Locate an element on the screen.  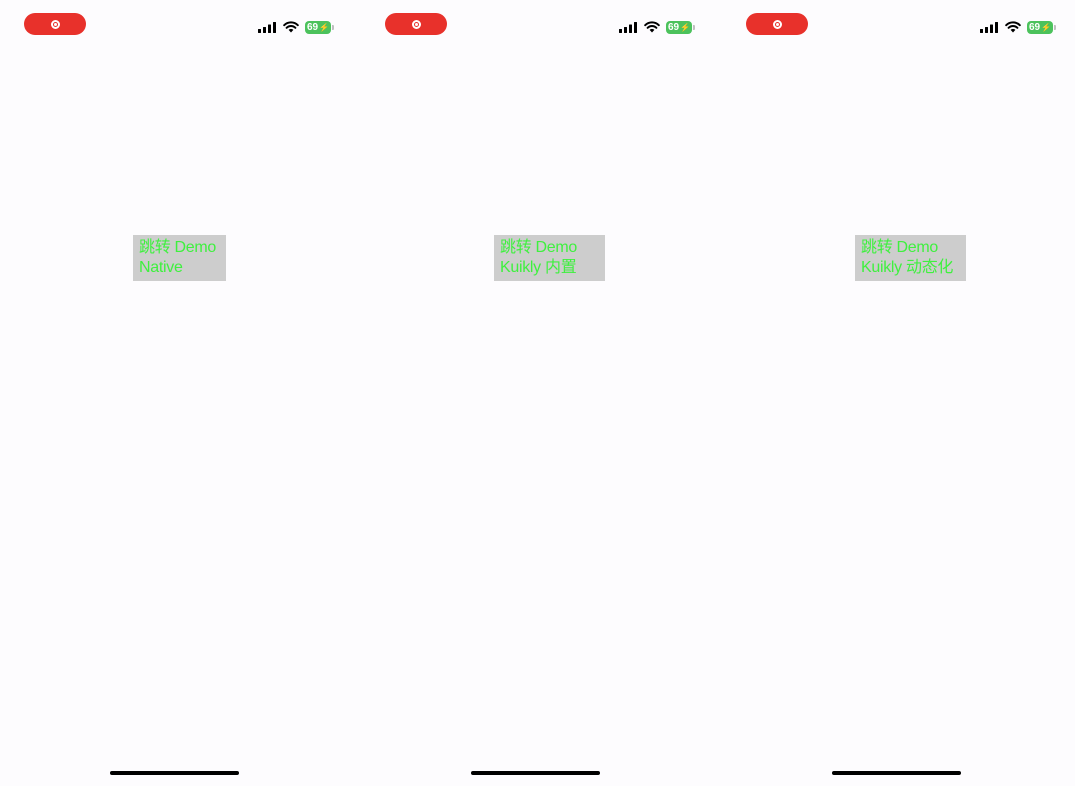
jump-demo-kuikly-builtin-button: 跳转 Demo Kuikly 内置 is located at coordinates (549, 258).